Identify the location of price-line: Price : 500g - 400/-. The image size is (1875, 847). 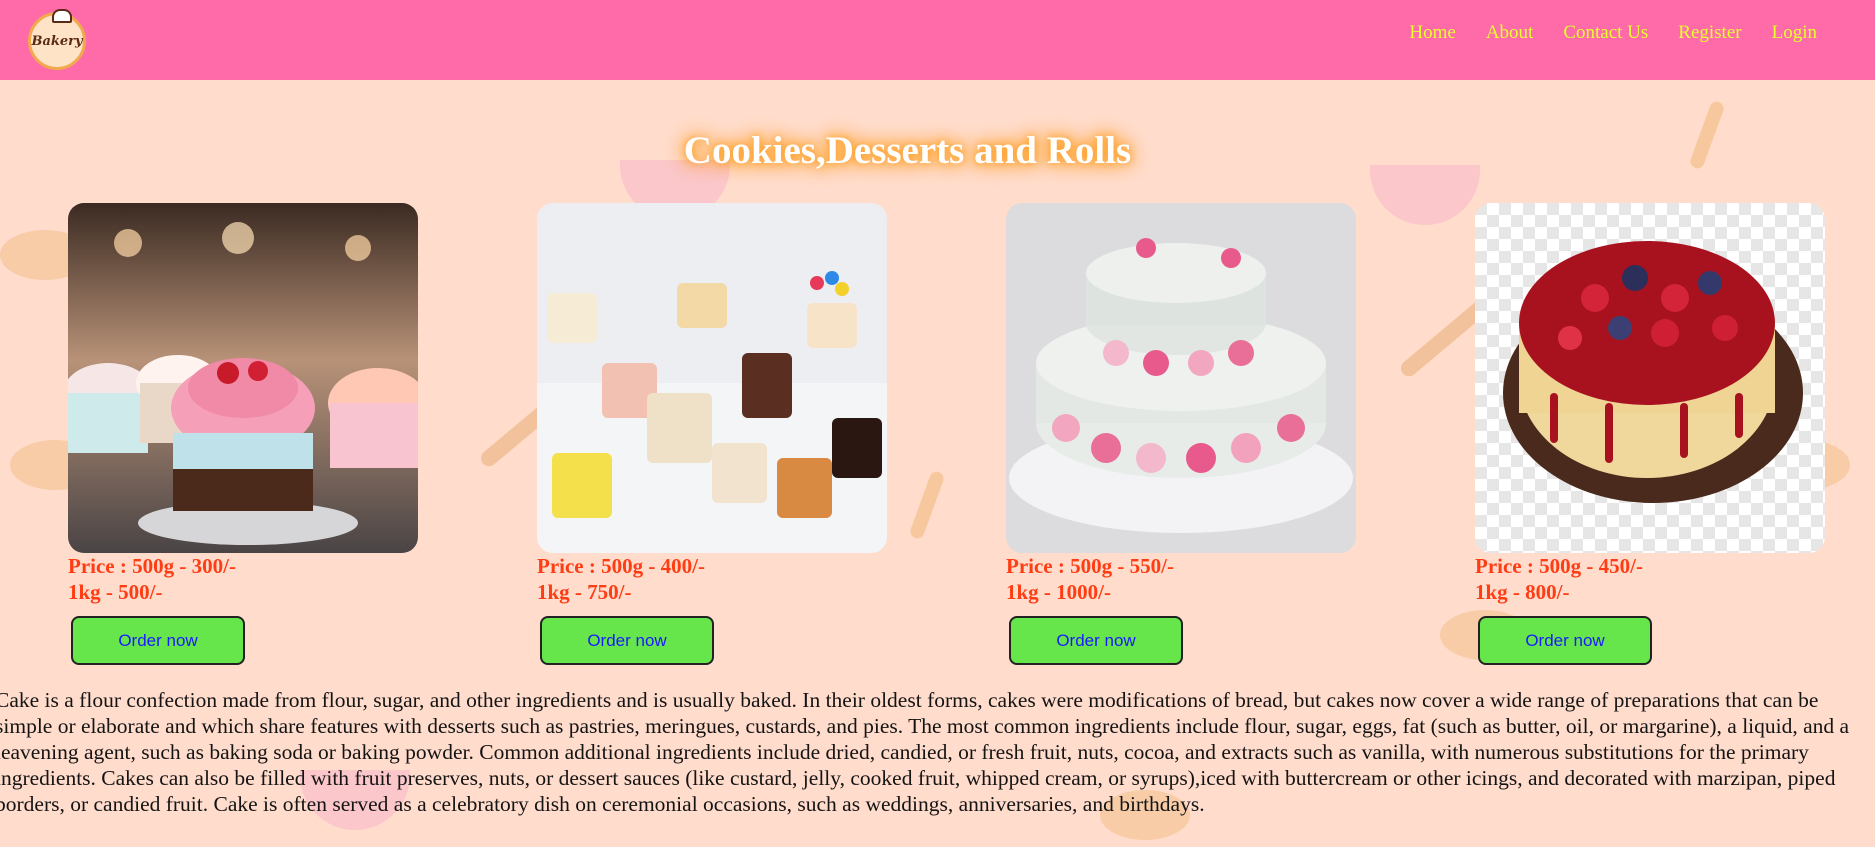
(621, 566).